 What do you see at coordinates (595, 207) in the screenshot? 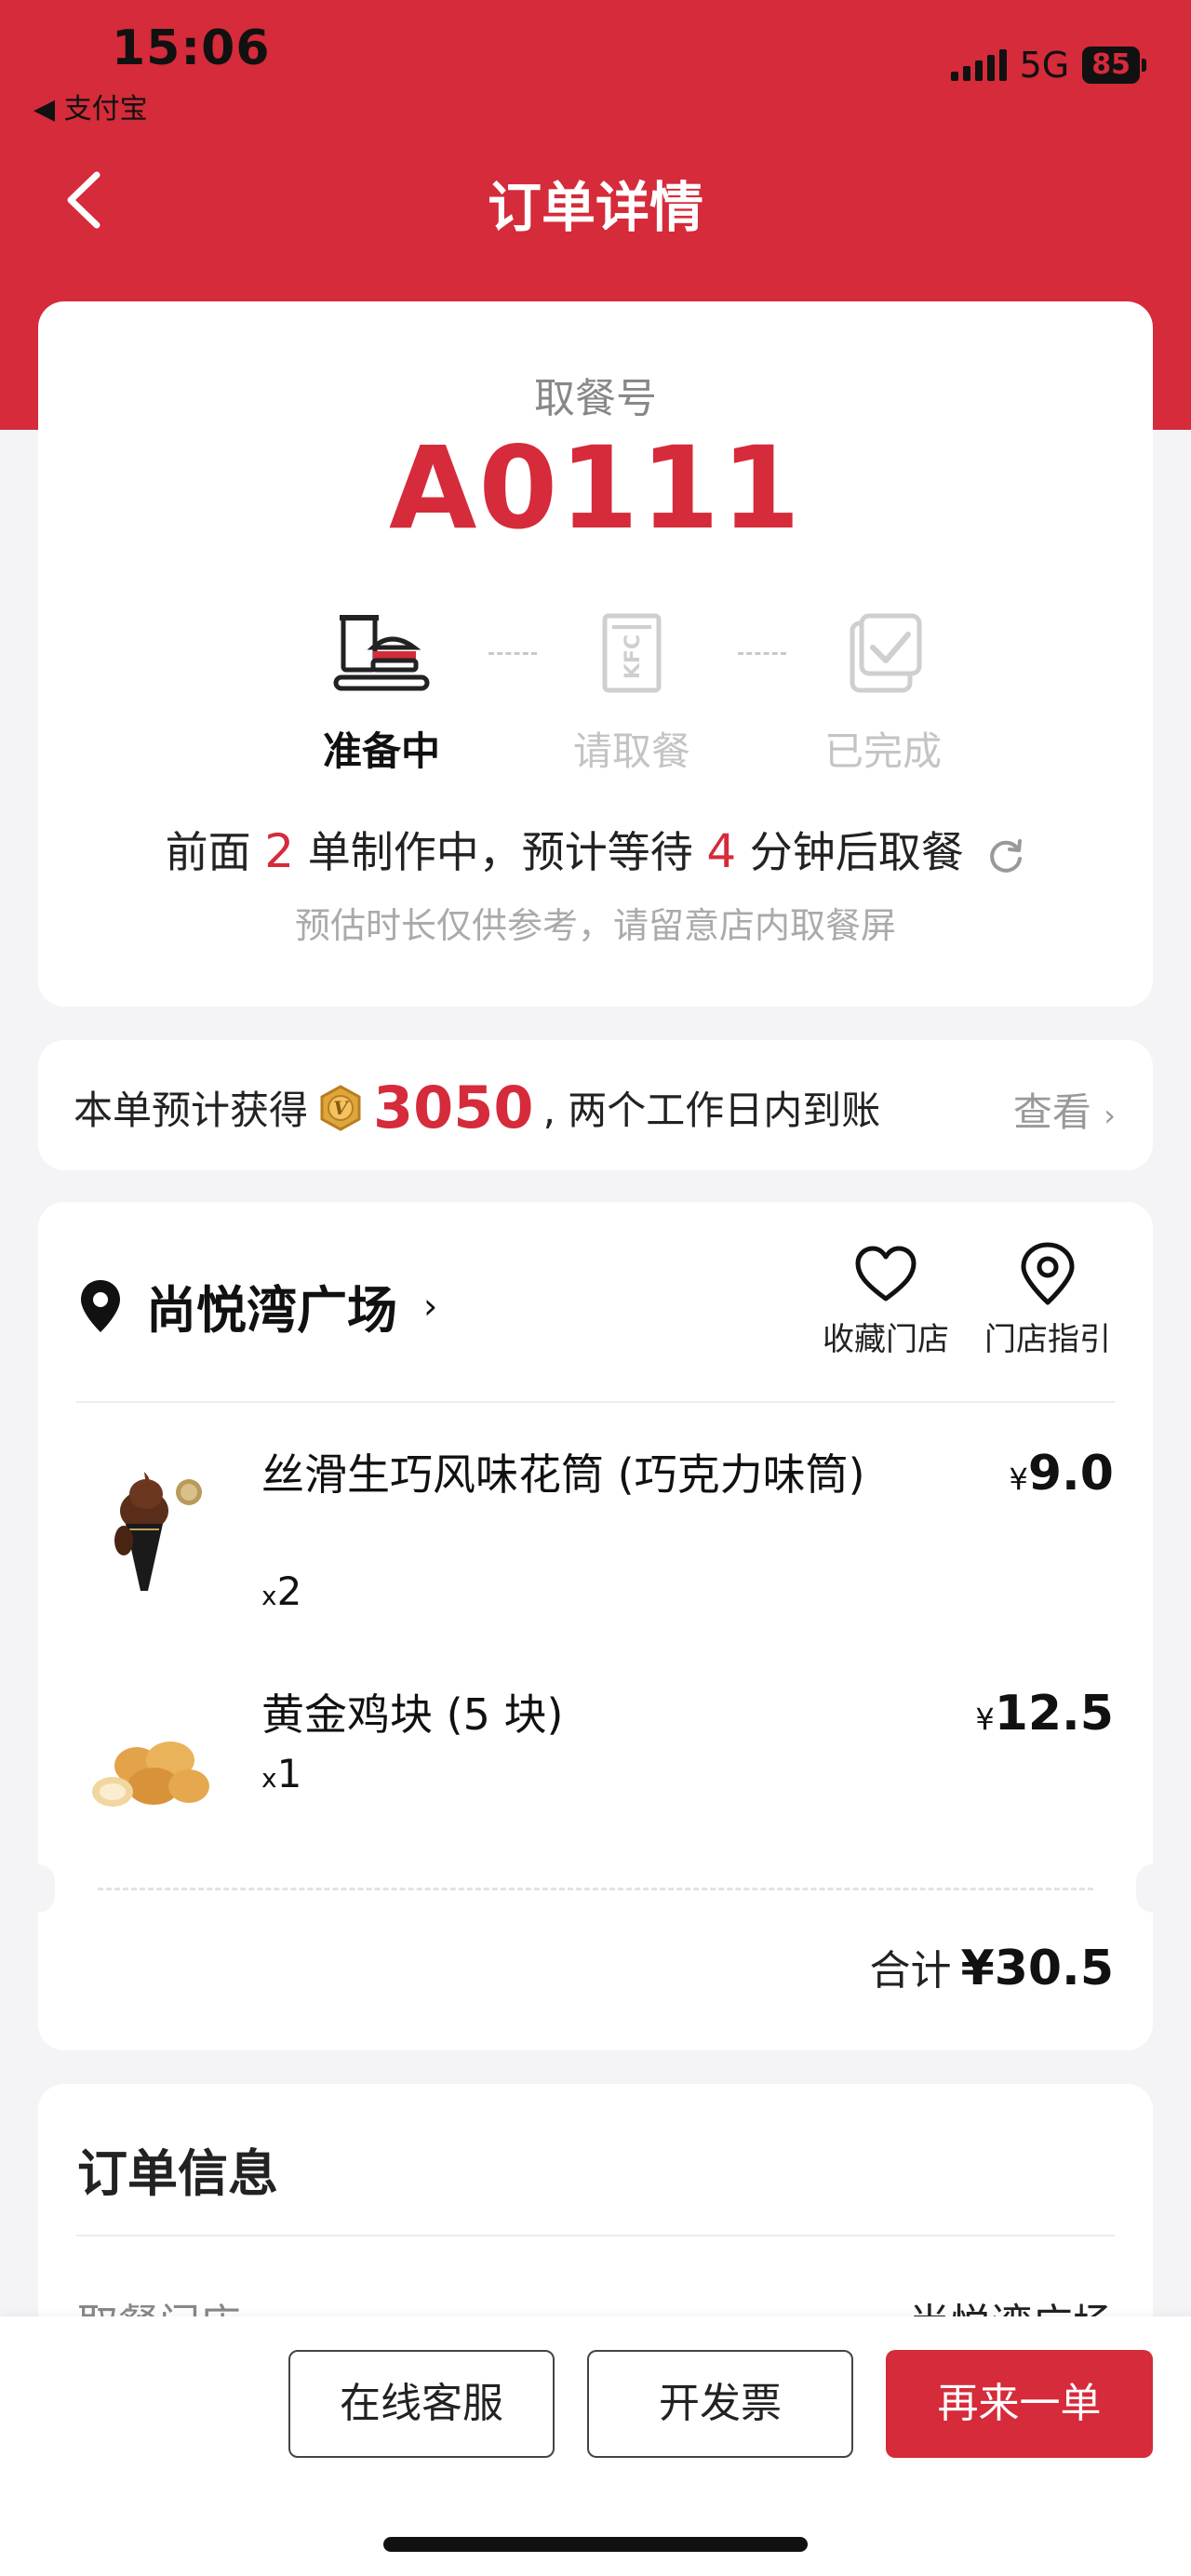
I see `page-title: 订单详情` at bounding box center [595, 207].